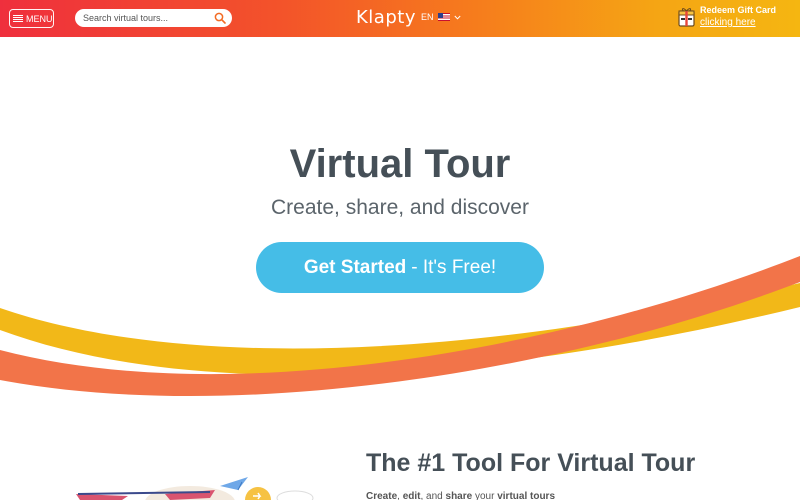  What do you see at coordinates (531, 463) in the screenshot?
I see `section-title: The #1 Tool For Virtual Tour` at bounding box center [531, 463].